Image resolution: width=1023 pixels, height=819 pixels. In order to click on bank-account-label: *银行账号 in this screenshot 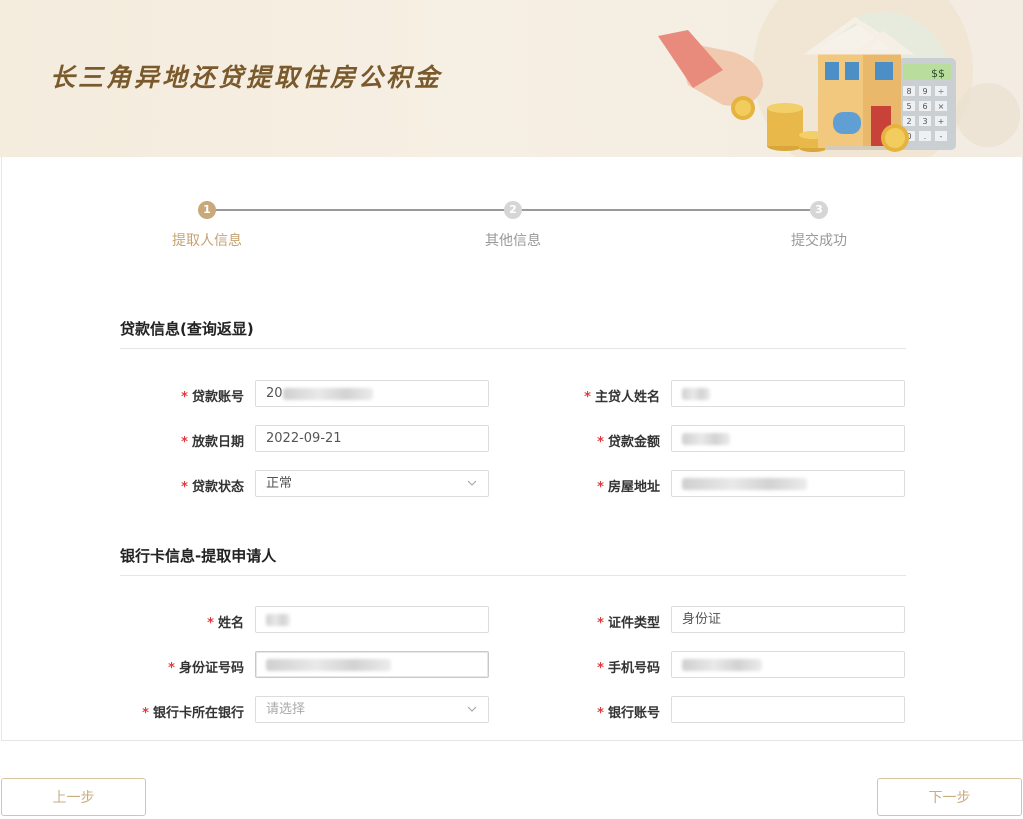, I will do `click(590, 711)`.